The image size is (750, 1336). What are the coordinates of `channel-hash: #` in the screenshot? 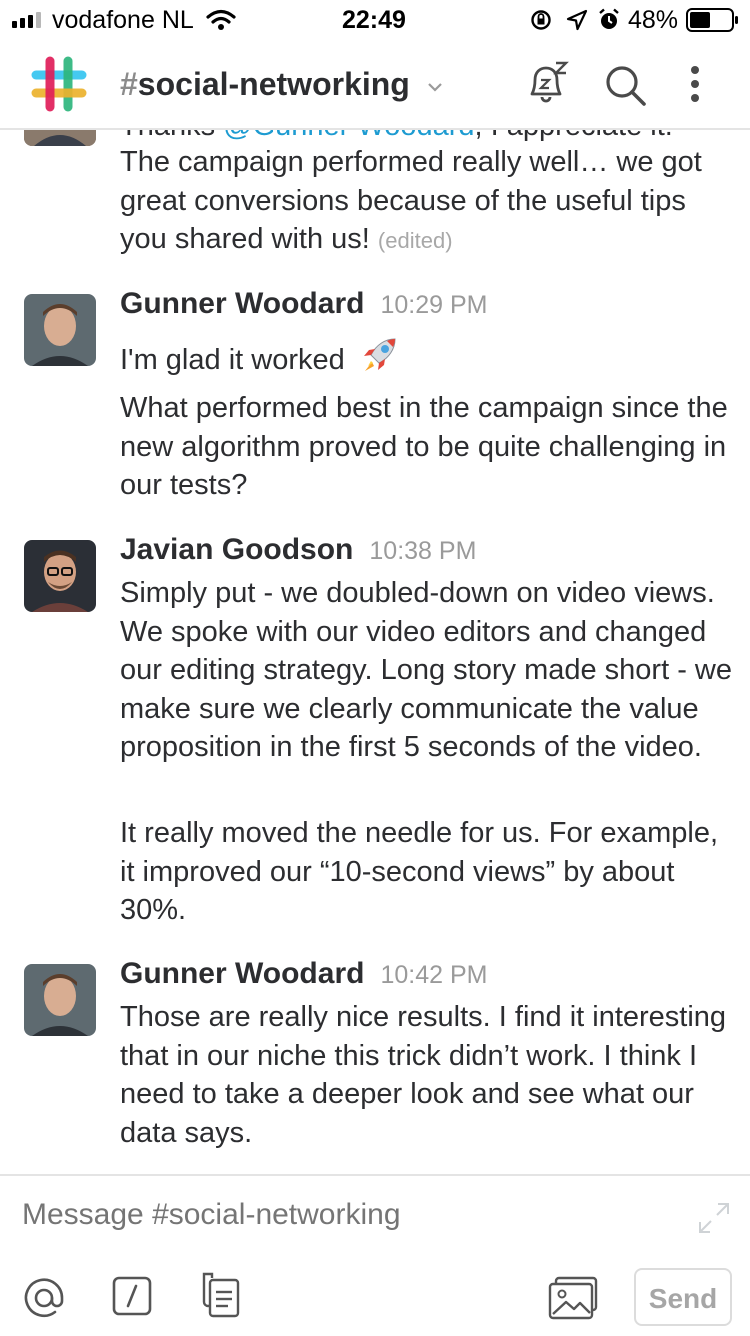 It's located at (129, 84).